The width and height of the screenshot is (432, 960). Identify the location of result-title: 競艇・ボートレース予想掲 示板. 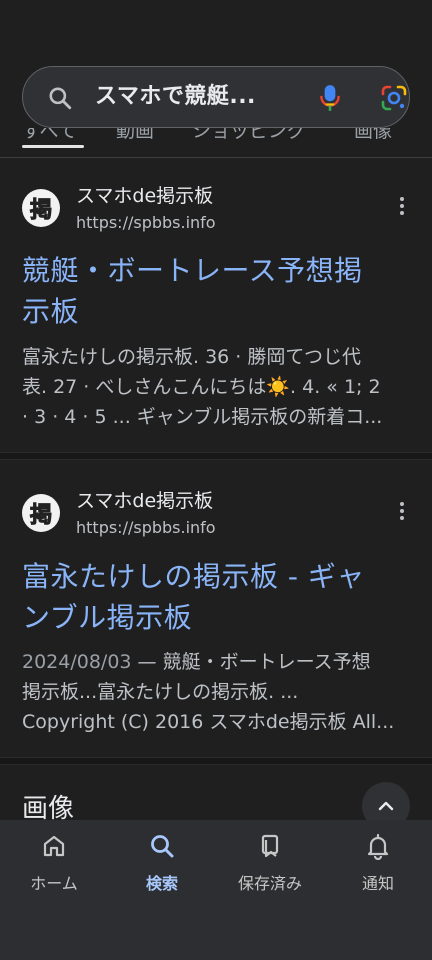
(217, 291).